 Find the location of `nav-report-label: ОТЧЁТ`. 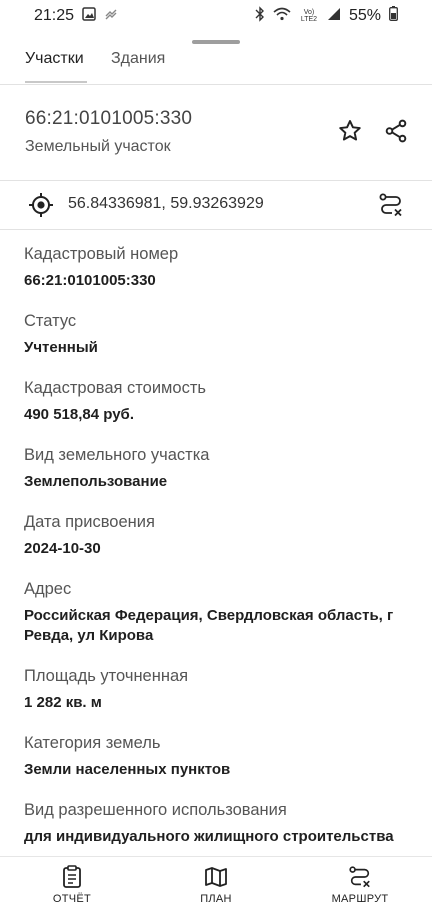

nav-report-label: ОТЧЁТ is located at coordinates (72, 899).